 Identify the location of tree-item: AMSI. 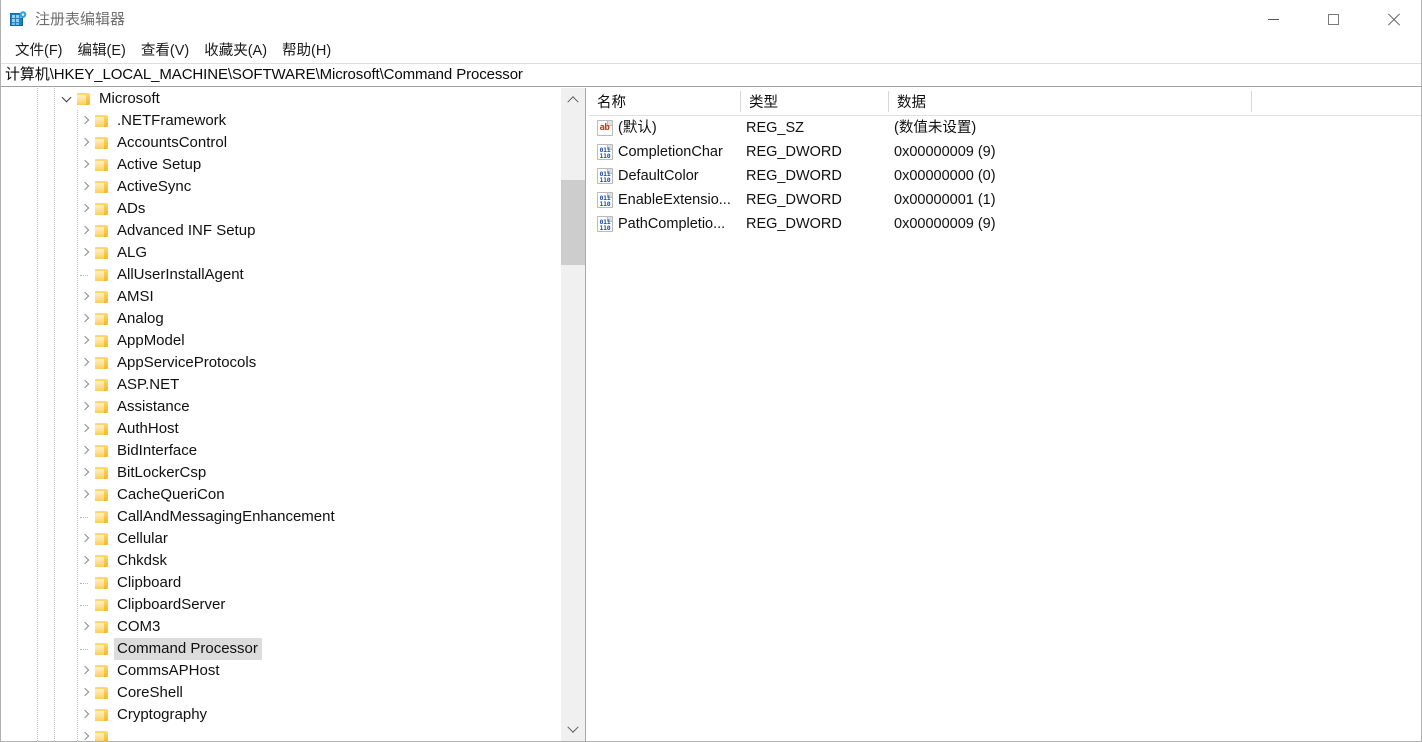
(281, 297).